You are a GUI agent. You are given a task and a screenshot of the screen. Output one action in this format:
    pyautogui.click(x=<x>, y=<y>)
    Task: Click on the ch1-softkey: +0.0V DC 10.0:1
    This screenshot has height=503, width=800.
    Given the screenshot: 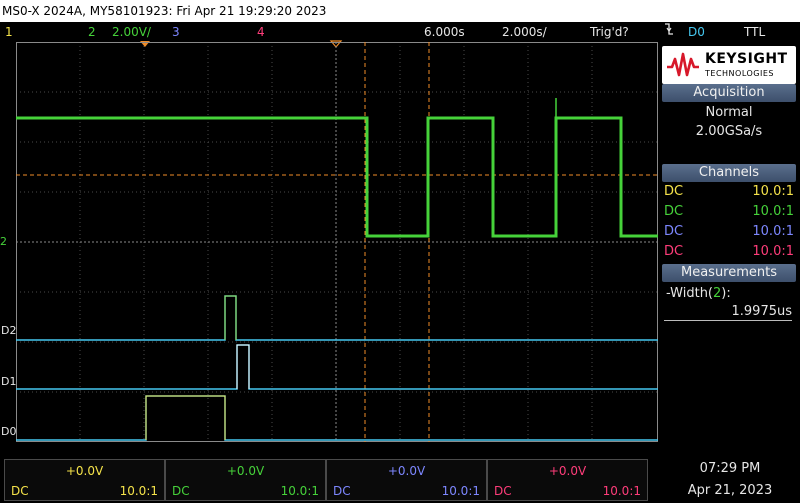 What is the action you would take?
    pyautogui.click(x=84, y=480)
    